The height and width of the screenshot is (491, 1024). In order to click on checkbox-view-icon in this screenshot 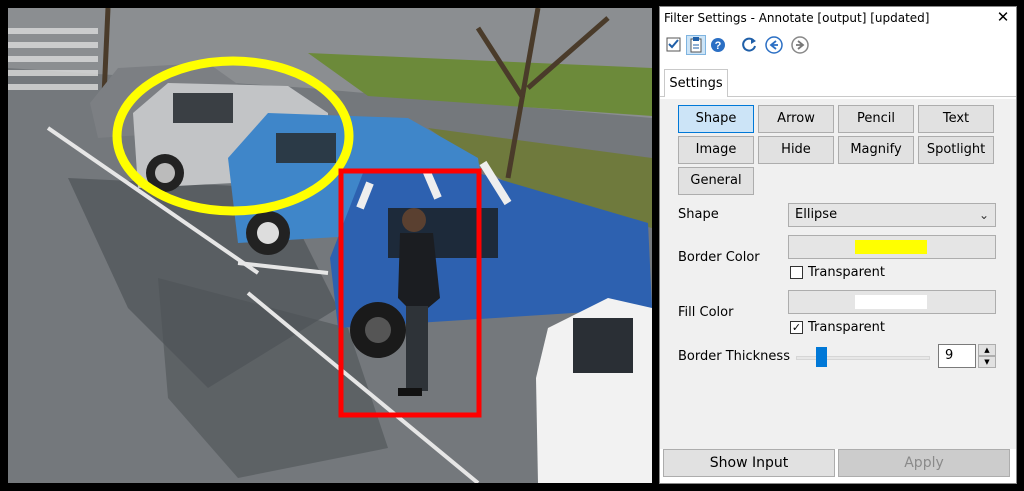, I will do `click(674, 45)`.